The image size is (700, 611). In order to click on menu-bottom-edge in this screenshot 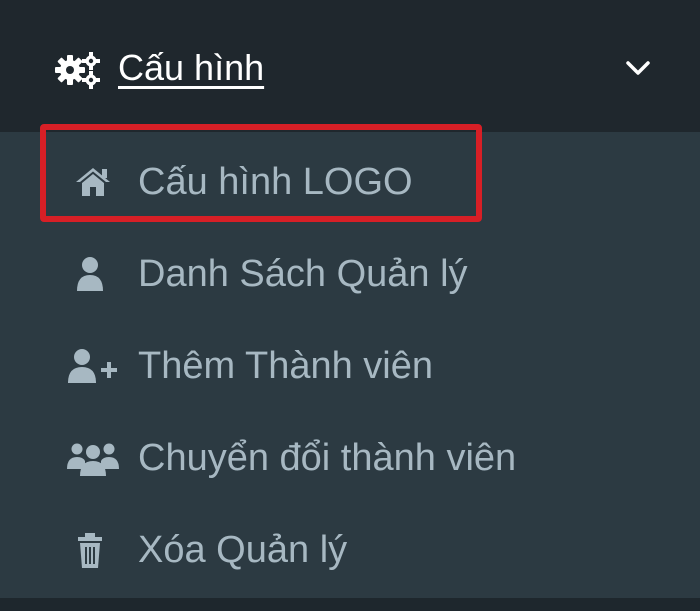, I will do `click(350, 604)`.